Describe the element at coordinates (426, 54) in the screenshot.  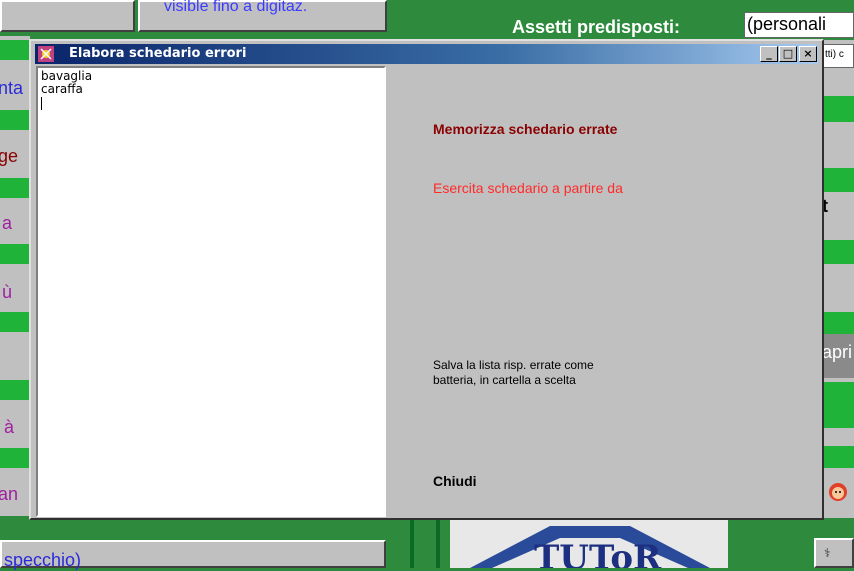
I see `dialog-titlebar: Elabora schedario errori _ □ ×` at that location.